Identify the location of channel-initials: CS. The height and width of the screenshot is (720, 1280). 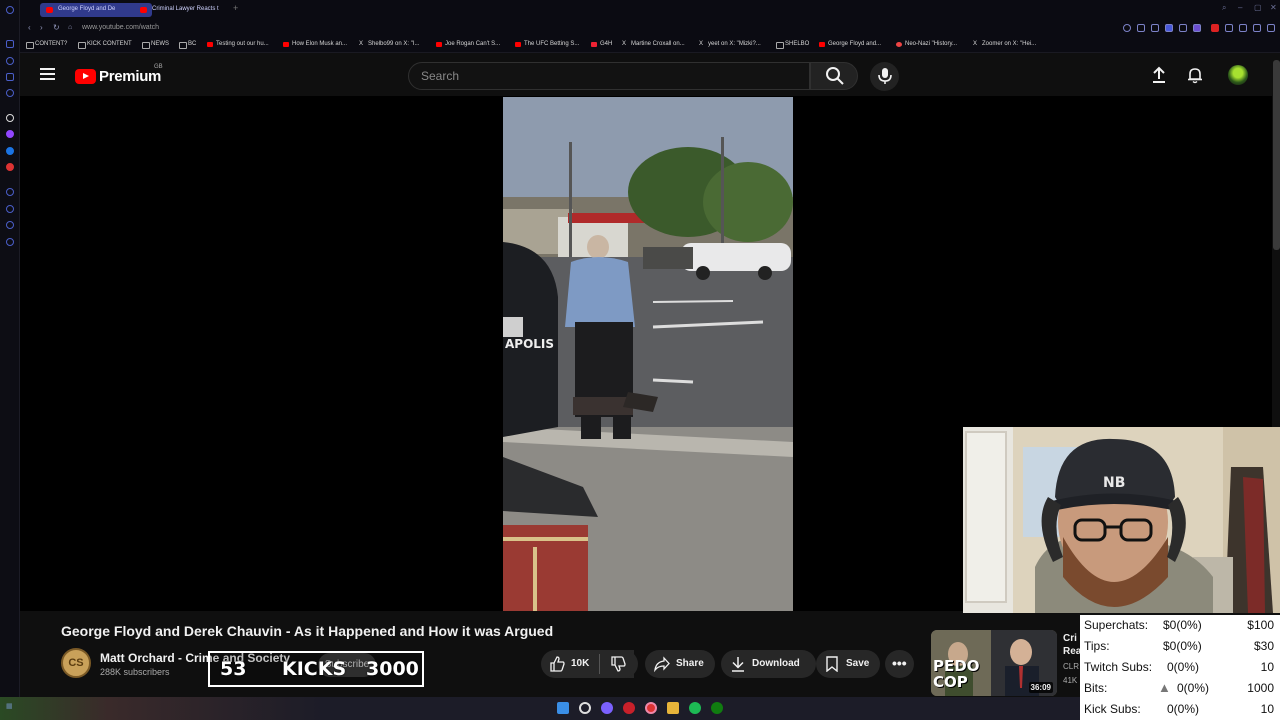
(76, 663).